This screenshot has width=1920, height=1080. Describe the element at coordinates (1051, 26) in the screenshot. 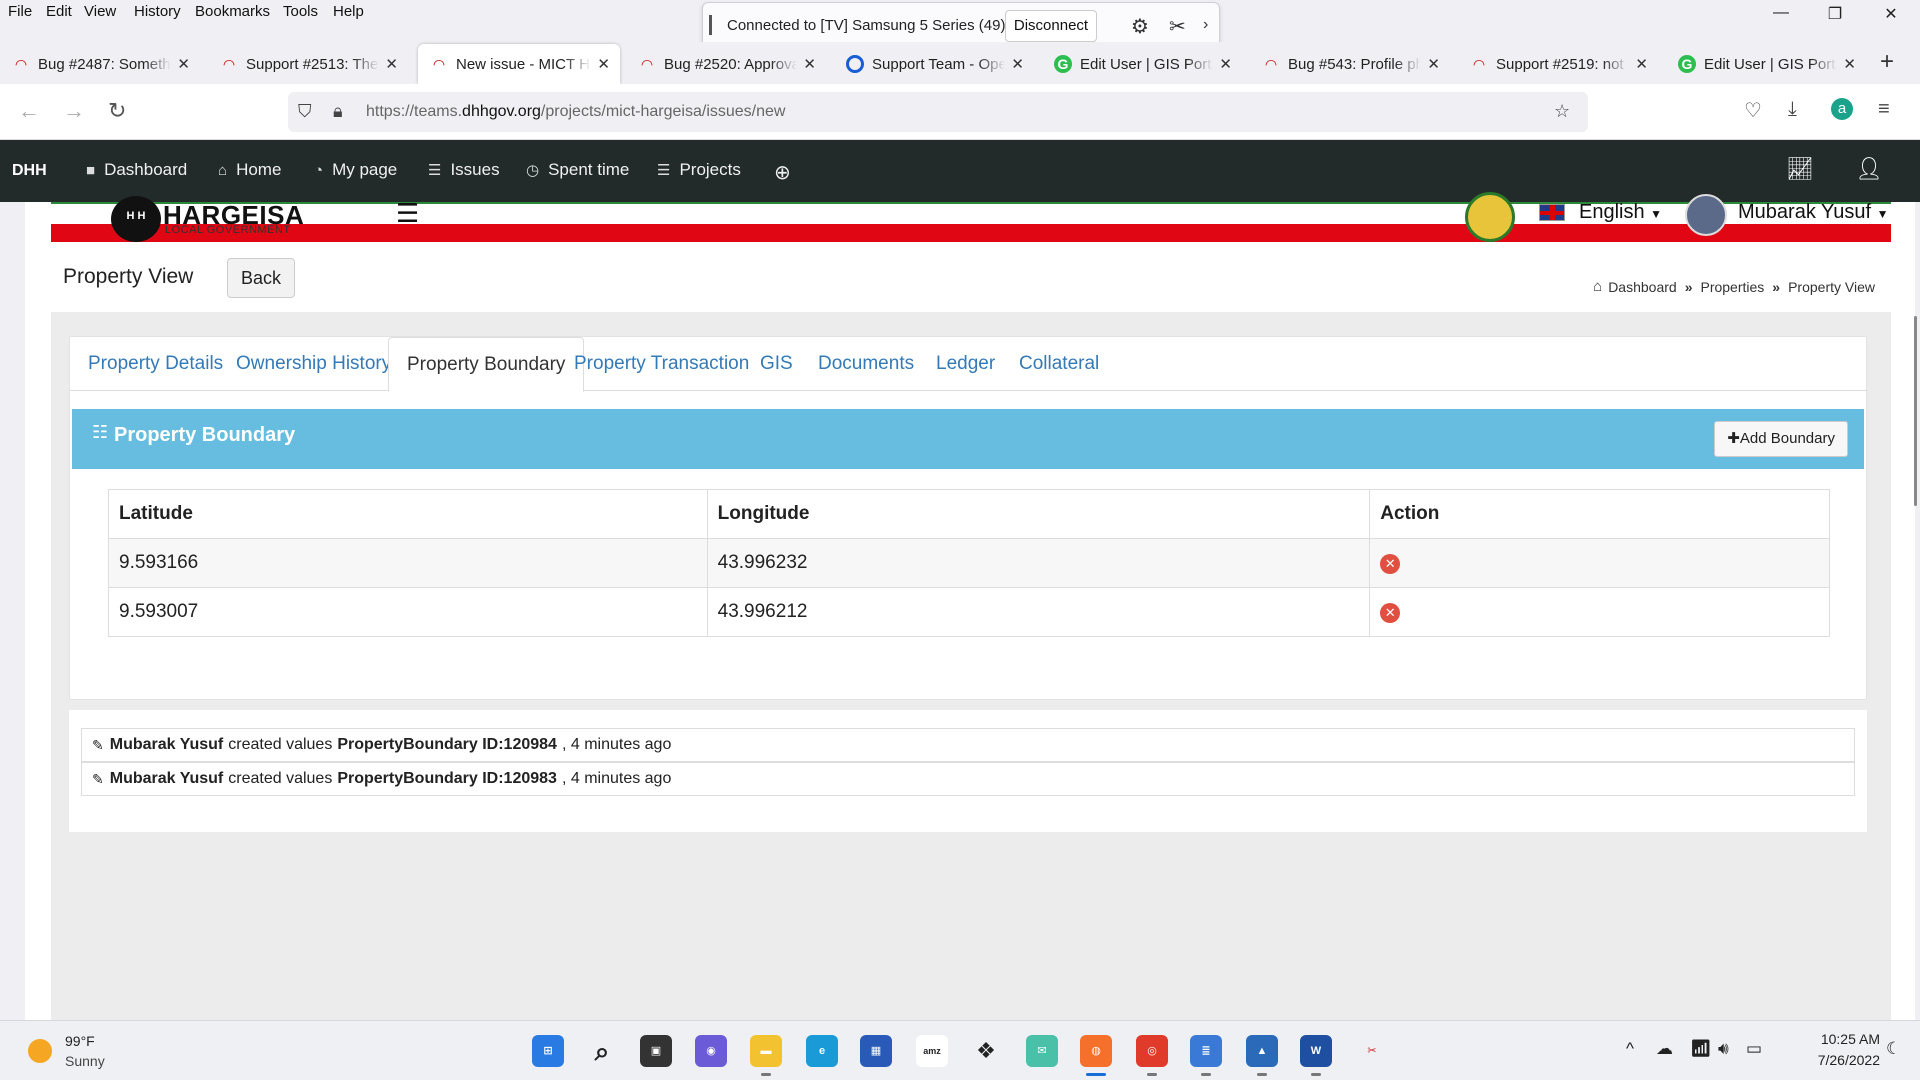

I see `disconnect-button: Disconnect` at that location.